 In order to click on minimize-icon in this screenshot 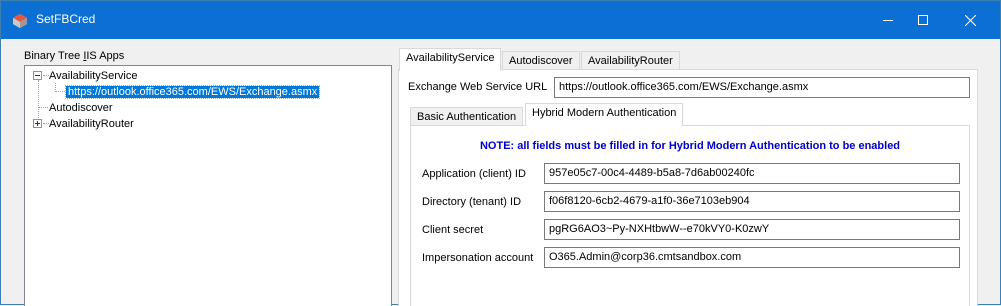, I will do `click(888, 20)`.